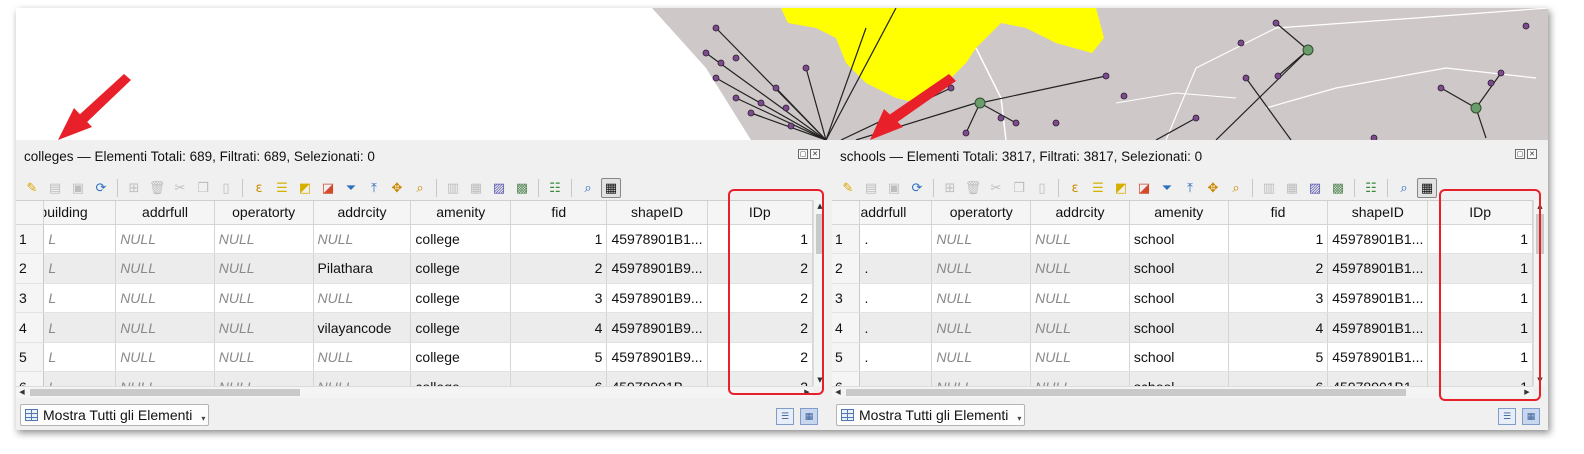 The image size is (1584, 454). I want to click on zoom-to-selected-icon: ⌕, so click(420, 188).